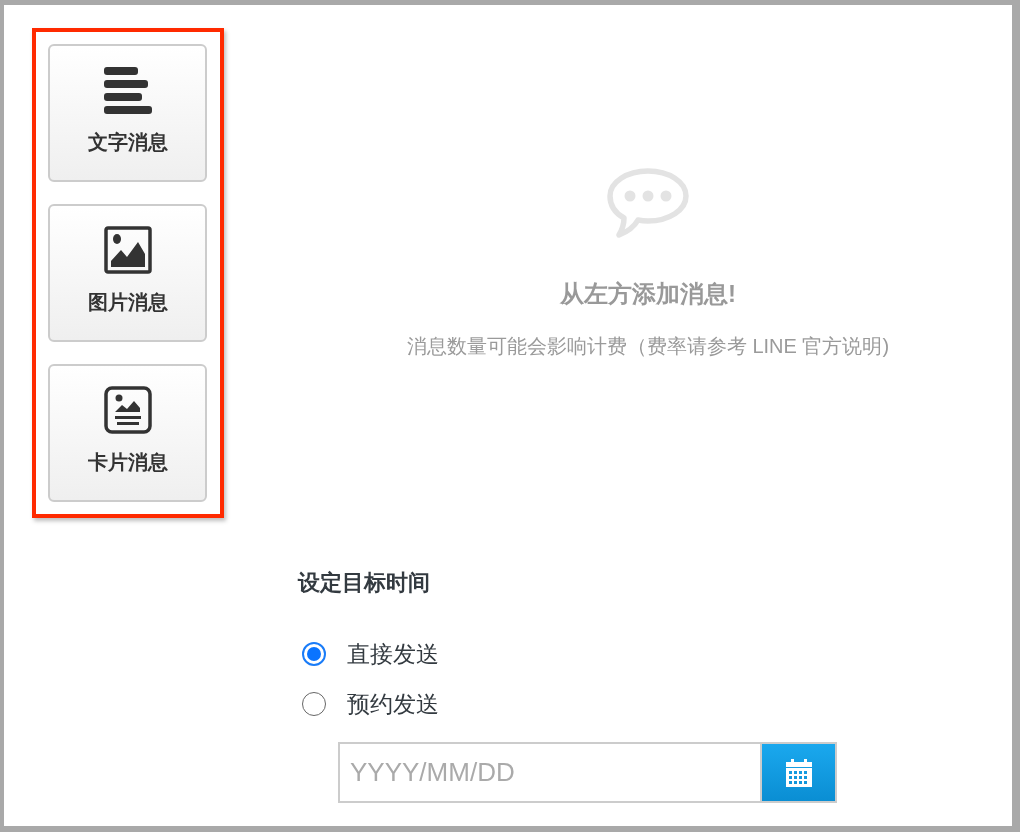 The image size is (1020, 832). What do you see at coordinates (648, 294) in the screenshot?
I see `empty-state-title: 从左方添加消息!` at bounding box center [648, 294].